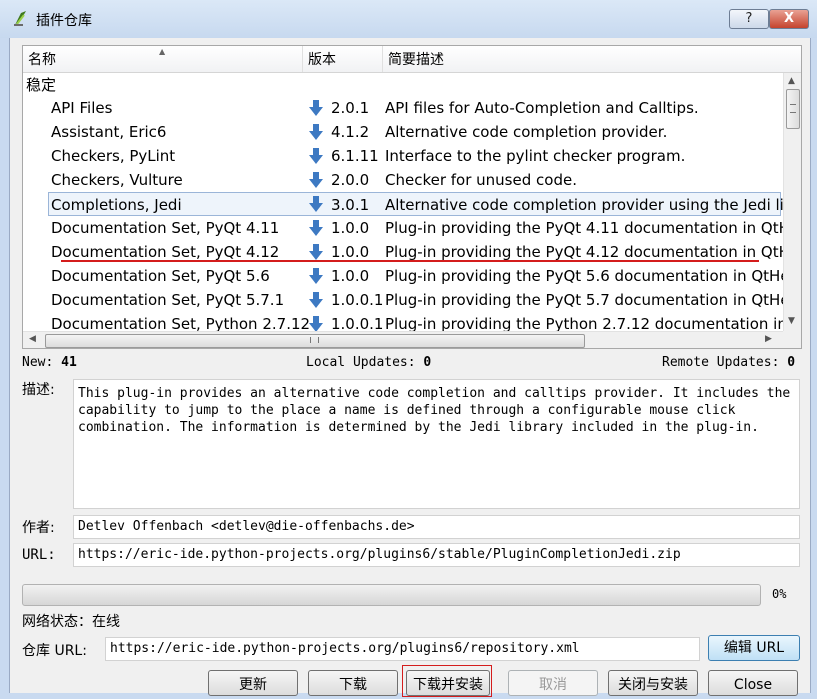  What do you see at coordinates (779, 594) in the screenshot?
I see `progress-percent: 0%` at bounding box center [779, 594].